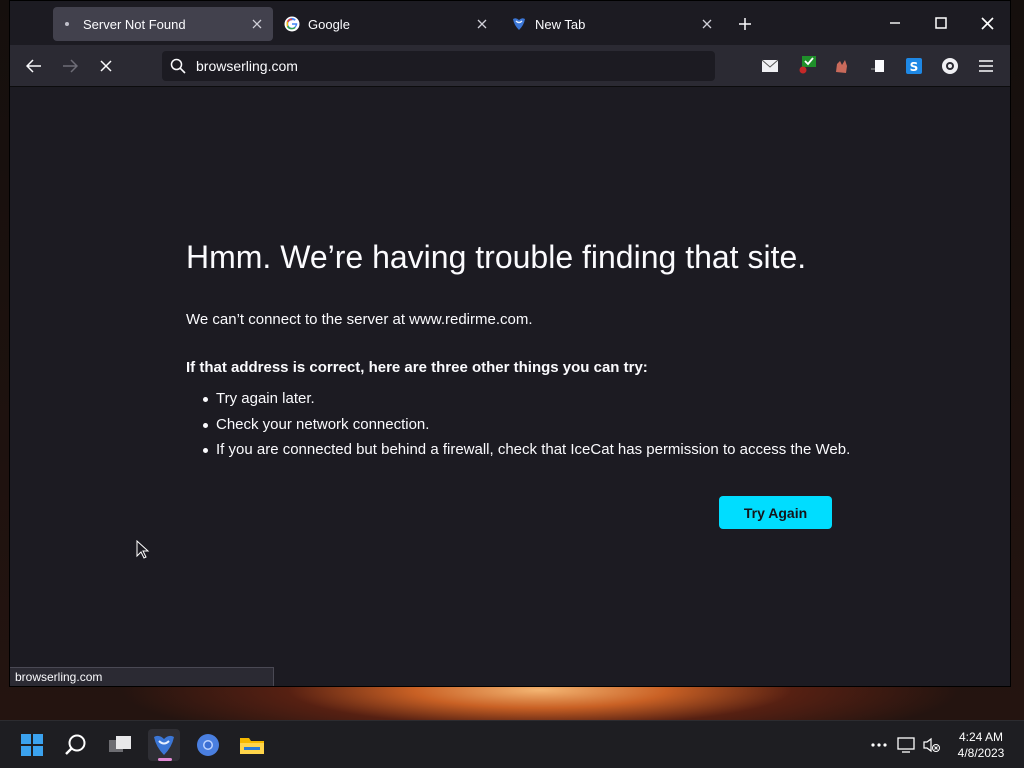  I want to click on google-icon, so click(292, 24).